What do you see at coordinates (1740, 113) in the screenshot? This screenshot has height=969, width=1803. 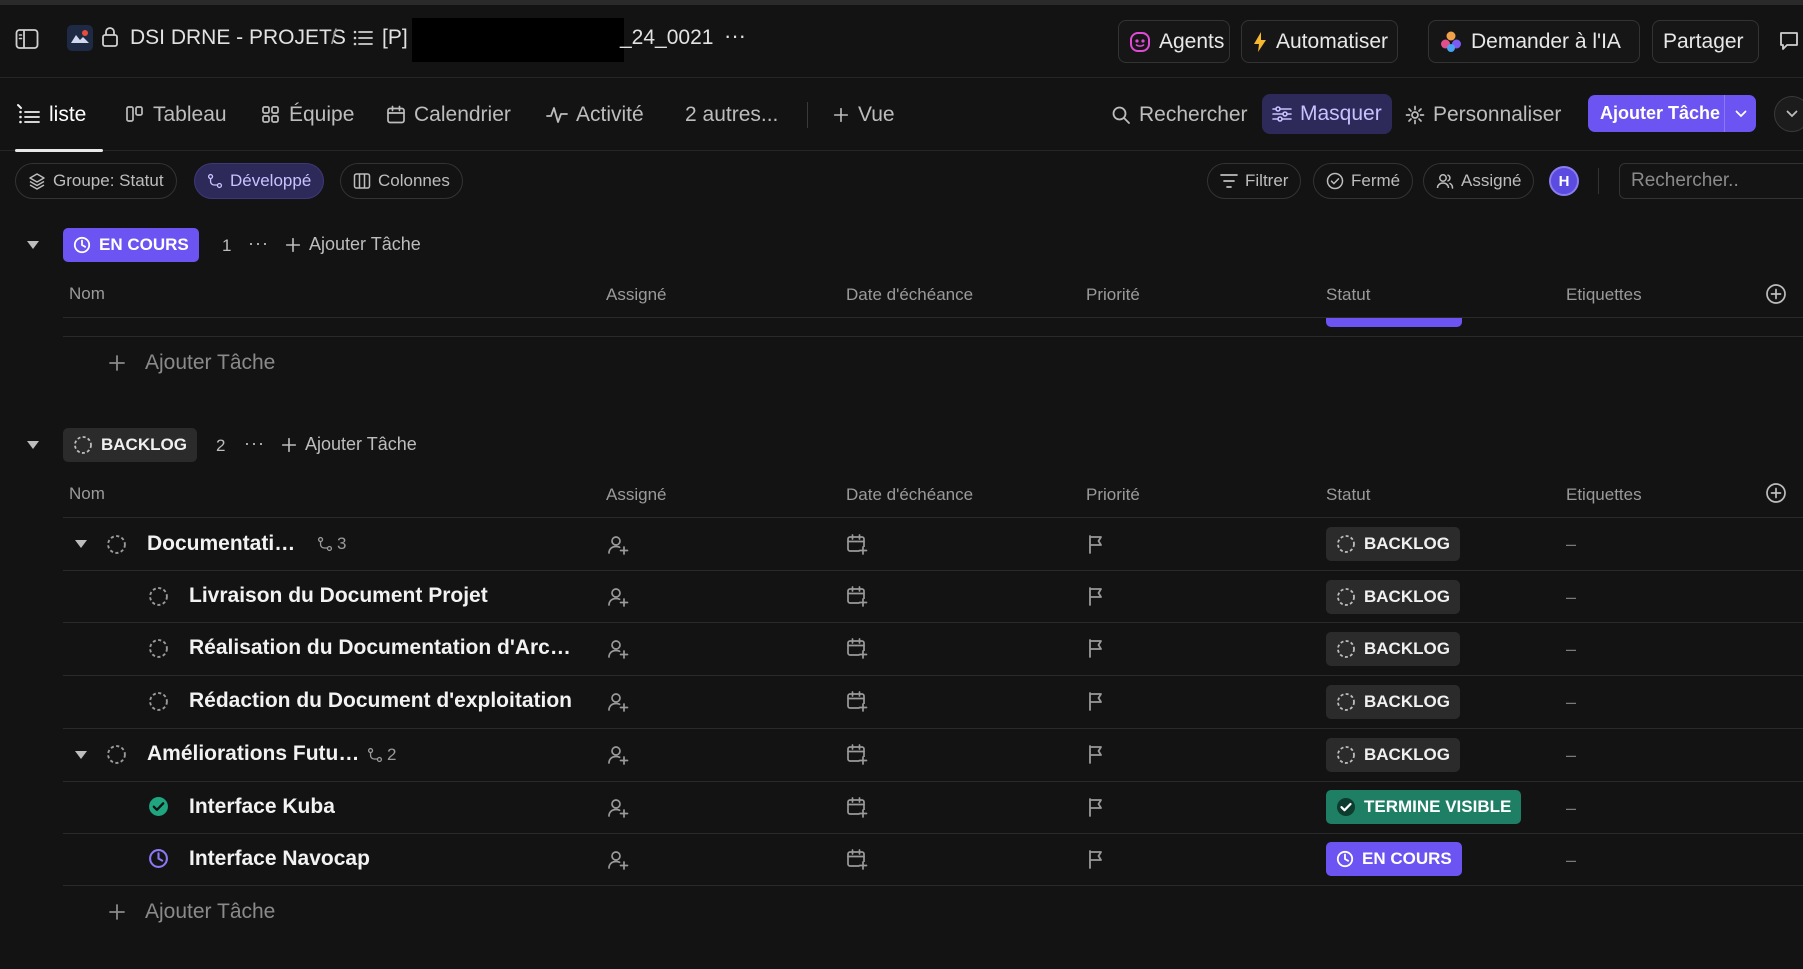 I see `chevron-down-icon` at bounding box center [1740, 113].